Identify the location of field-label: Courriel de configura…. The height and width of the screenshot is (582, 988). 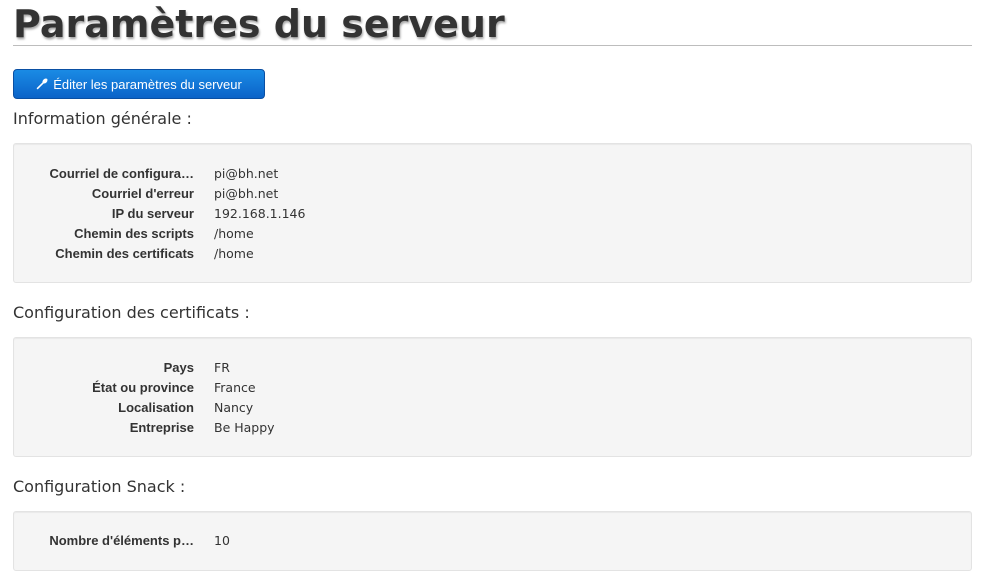
(121, 173).